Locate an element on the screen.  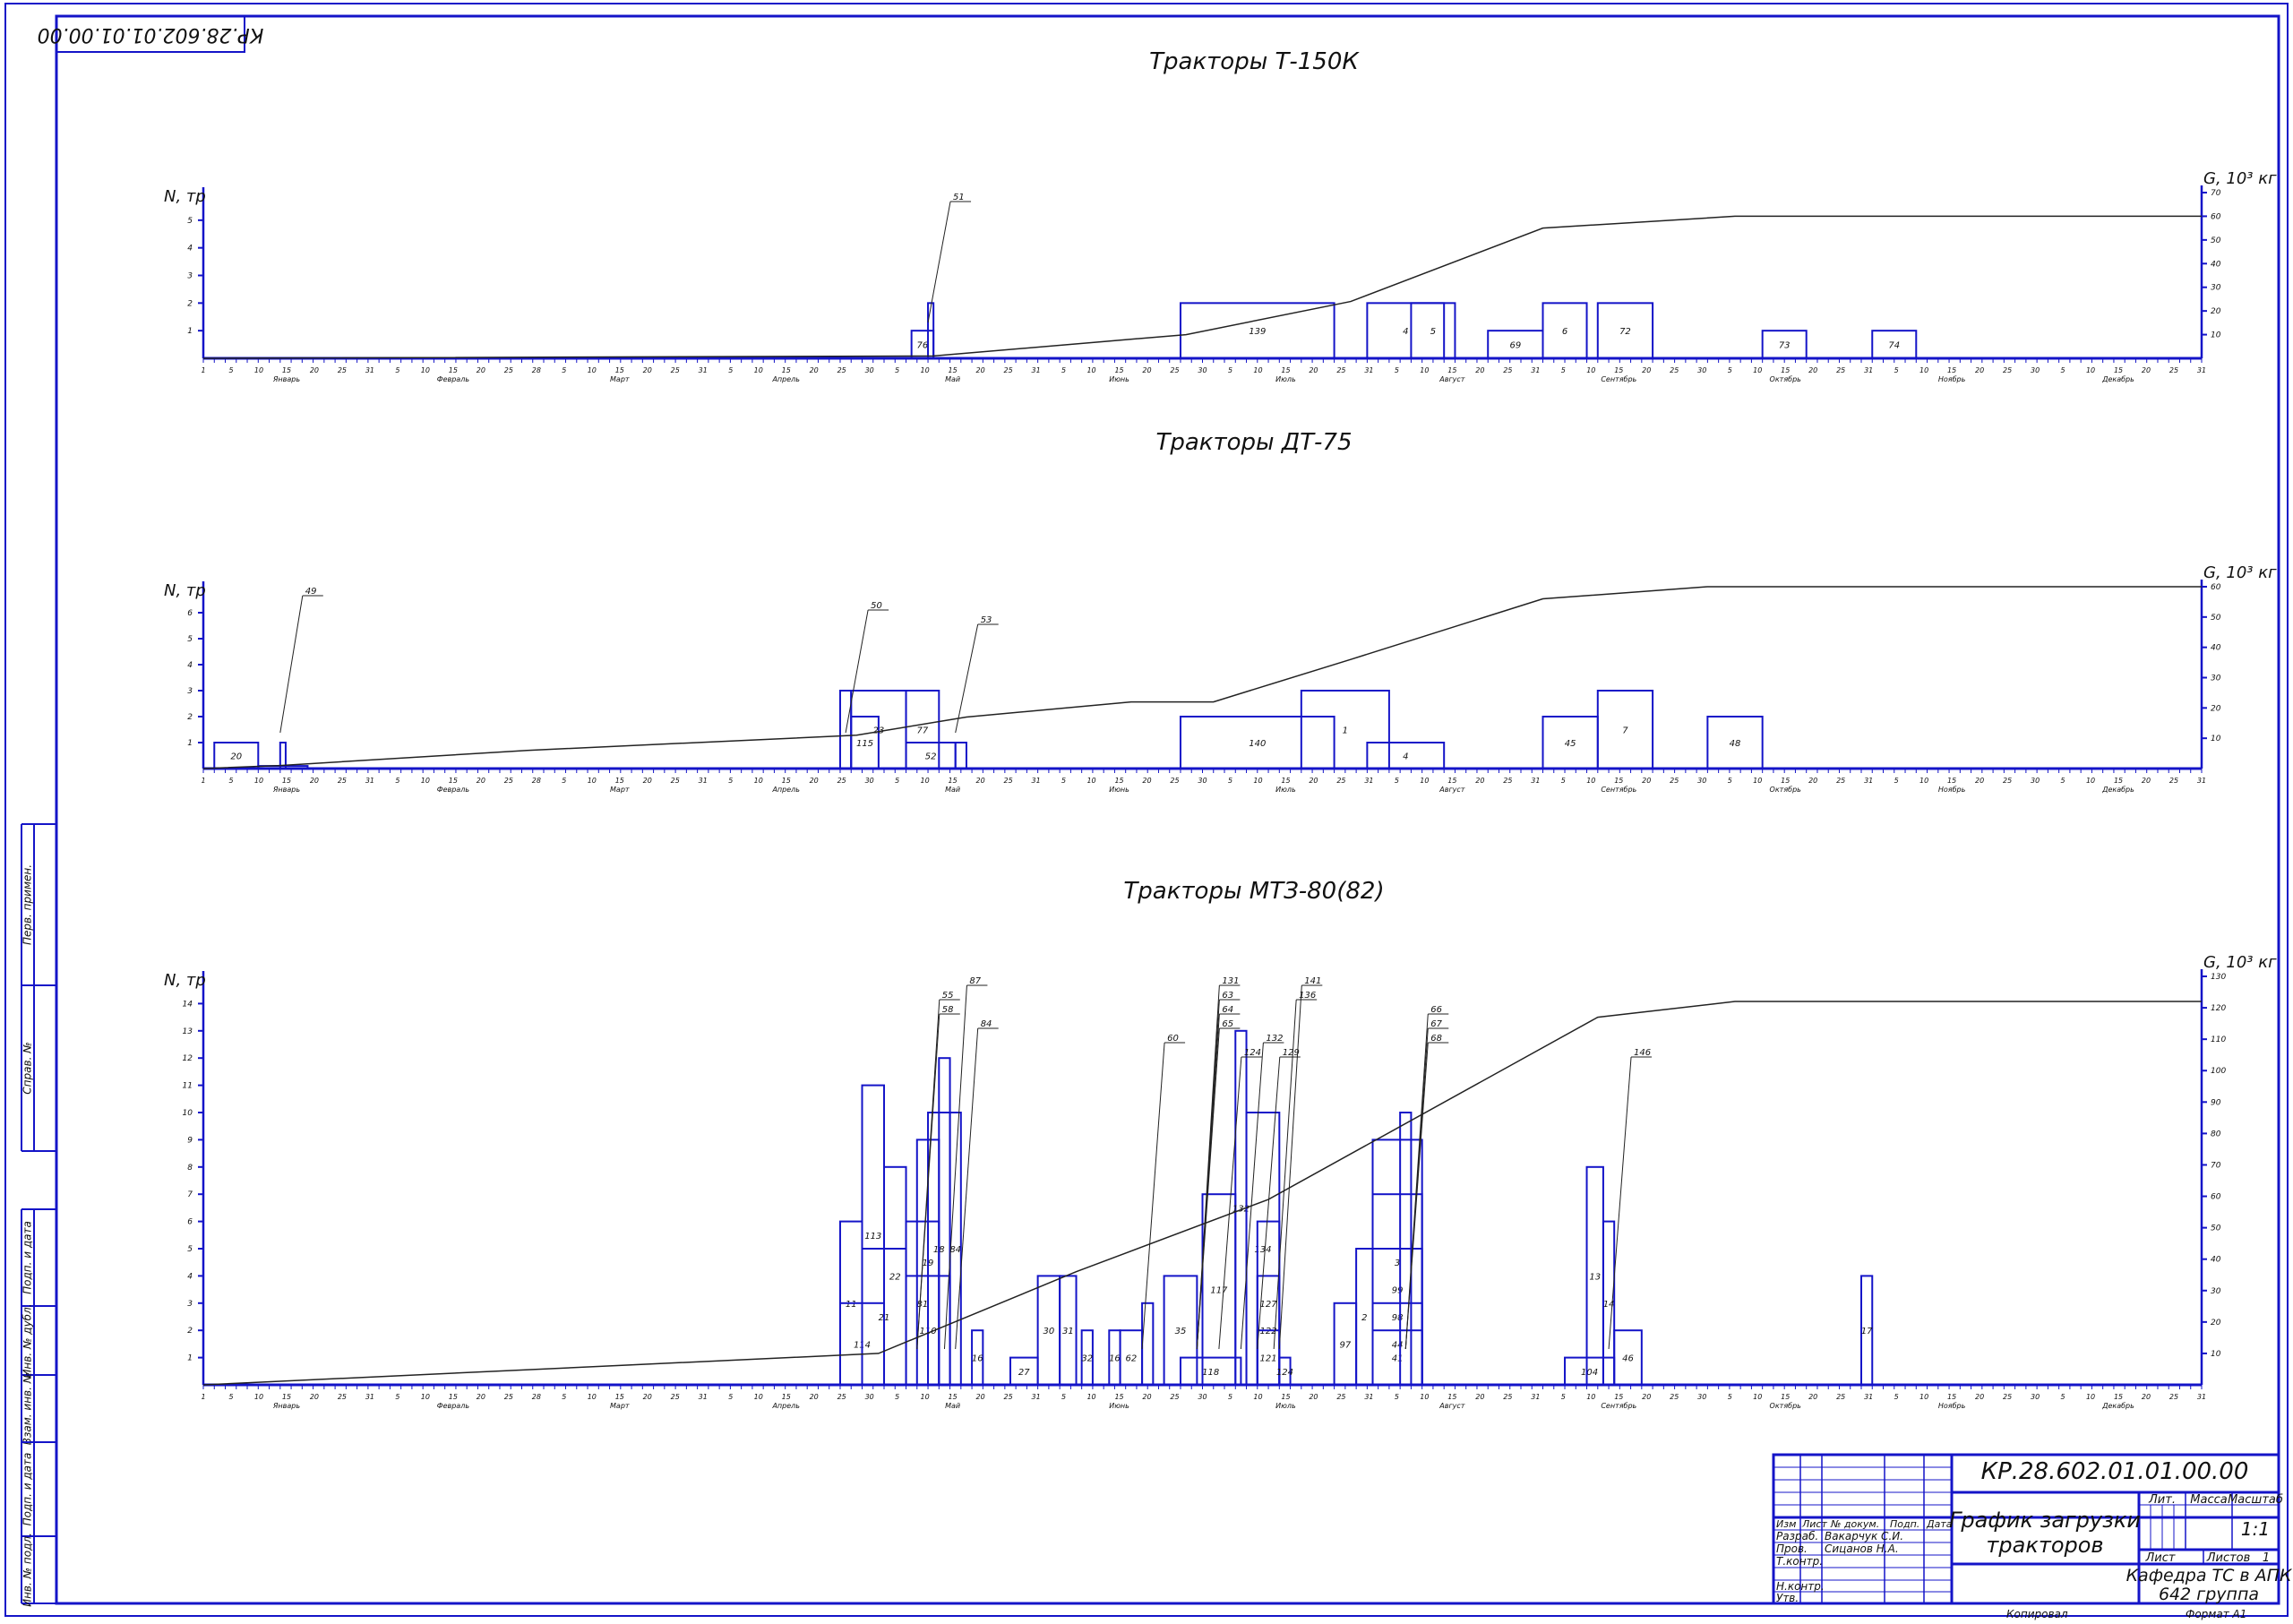
y2-tick-label: 40 is located at coordinates (2216, 648).